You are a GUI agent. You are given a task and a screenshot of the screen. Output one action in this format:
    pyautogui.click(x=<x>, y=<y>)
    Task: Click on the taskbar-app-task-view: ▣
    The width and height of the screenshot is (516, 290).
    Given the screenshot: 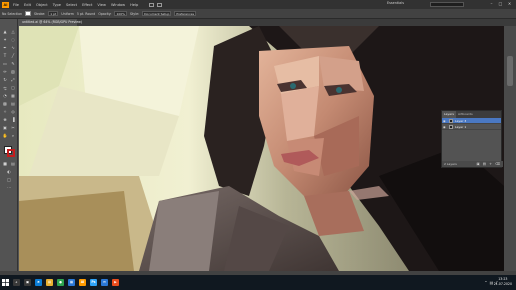 What is the action you would take?
    pyautogui.click(x=27, y=282)
    